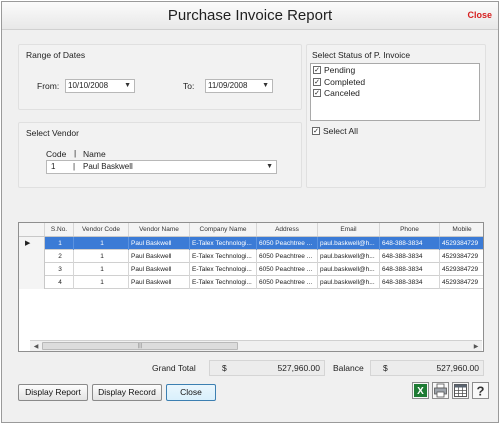 Image resolution: width=500 pixels, height=424 pixels. Describe the element at coordinates (108, 166) in the screenshot. I see `vendor-selected-name: Paul Baskwell` at that location.